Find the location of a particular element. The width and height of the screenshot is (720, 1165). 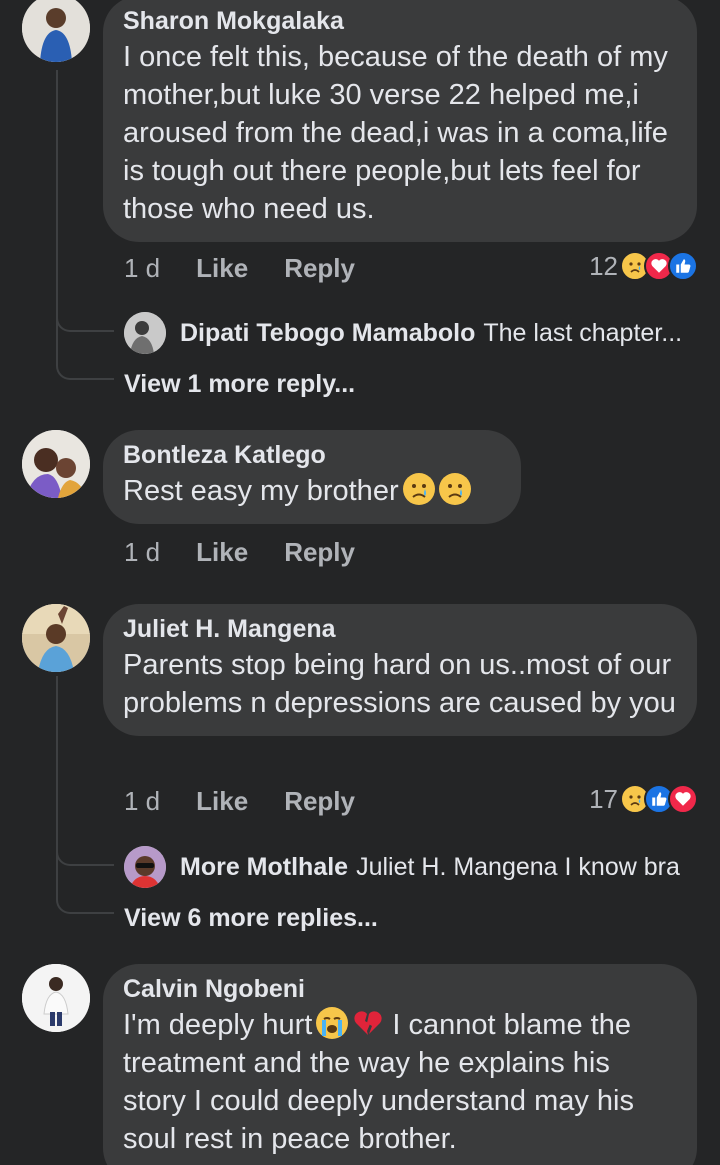

reply-text: Juliet H. Mangena I know bra is located at coordinates (518, 866).